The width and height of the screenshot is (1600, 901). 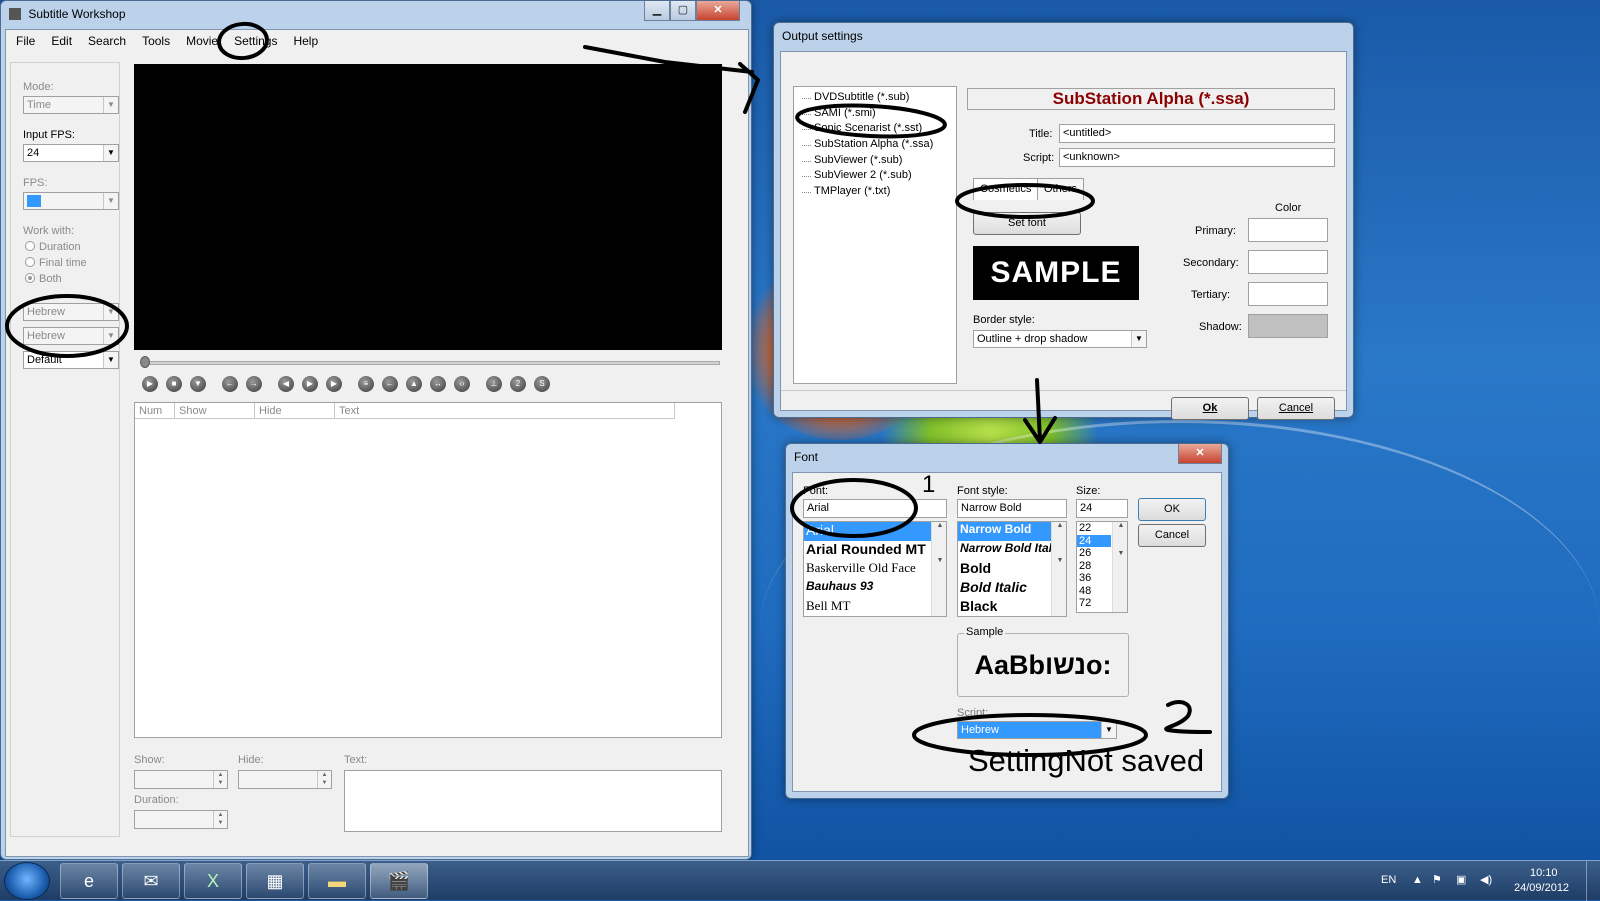 I want to click on minimize-button: ▁, so click(x=657, y=11).